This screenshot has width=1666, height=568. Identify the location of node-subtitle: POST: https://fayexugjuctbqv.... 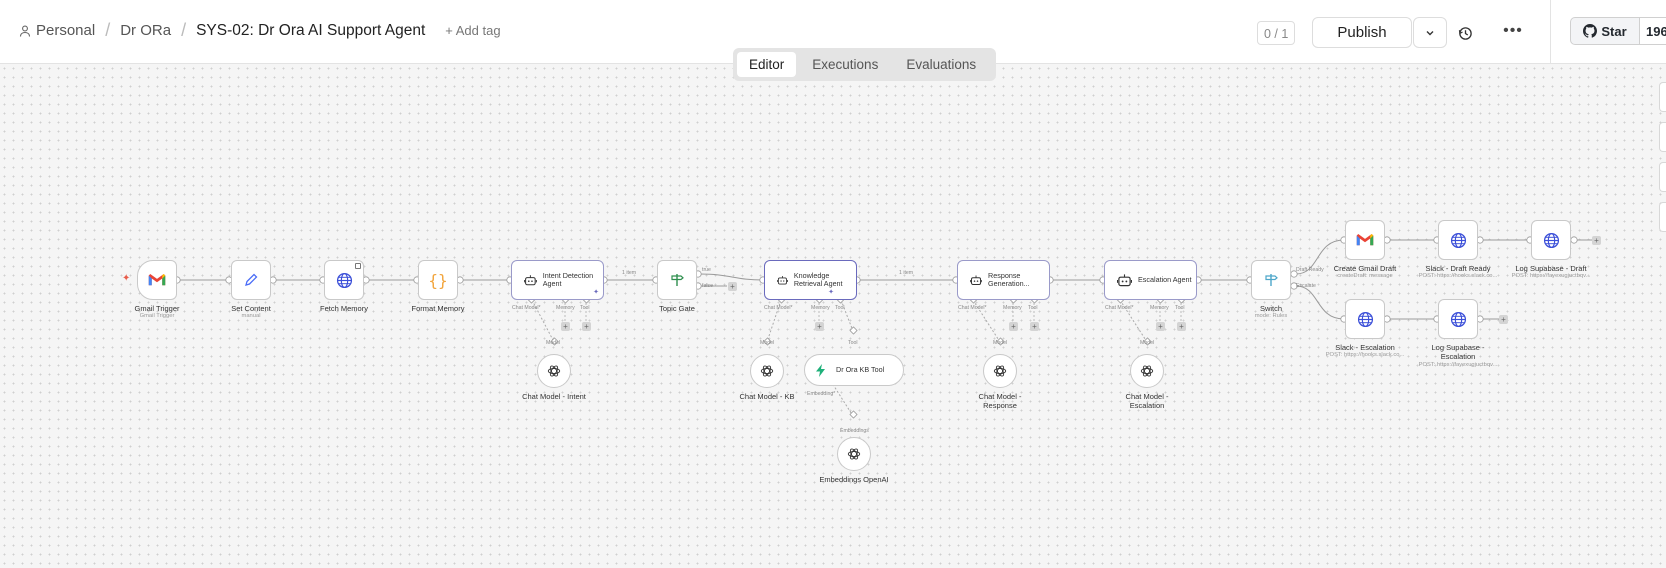
(1458, 365).